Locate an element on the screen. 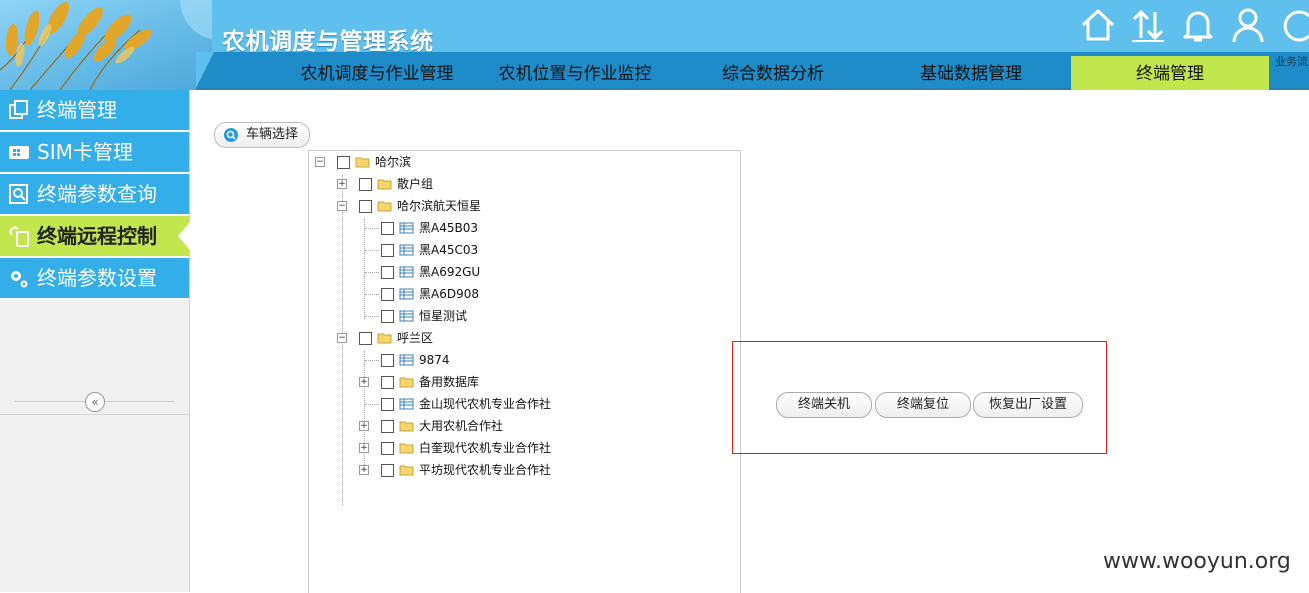 The width and height of the screenshot is (1309, 593). sidebar-item-label: 终端远程控制 is located at coordinates (97, 236).